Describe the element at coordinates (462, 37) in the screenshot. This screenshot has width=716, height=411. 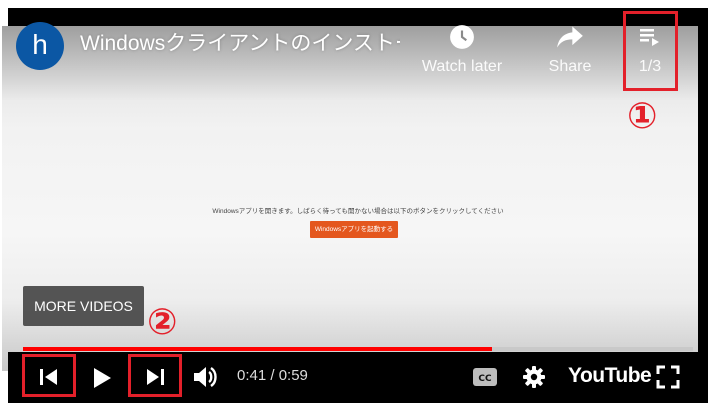
I see `clock-icon` at that location.